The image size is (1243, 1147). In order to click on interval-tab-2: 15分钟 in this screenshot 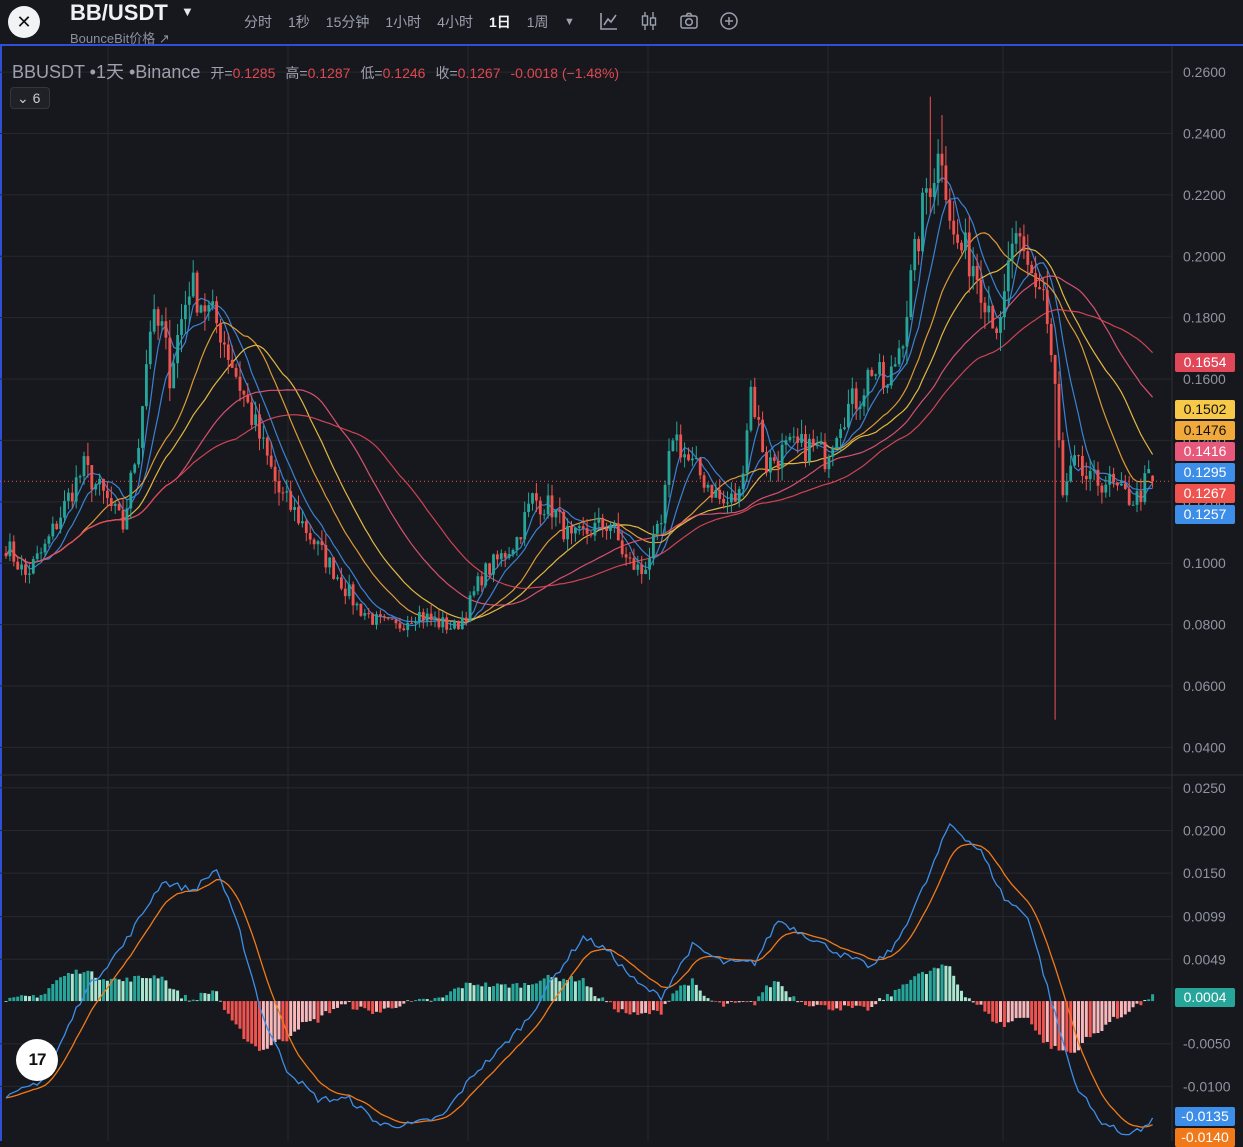, I will do `click(348, 22)`.